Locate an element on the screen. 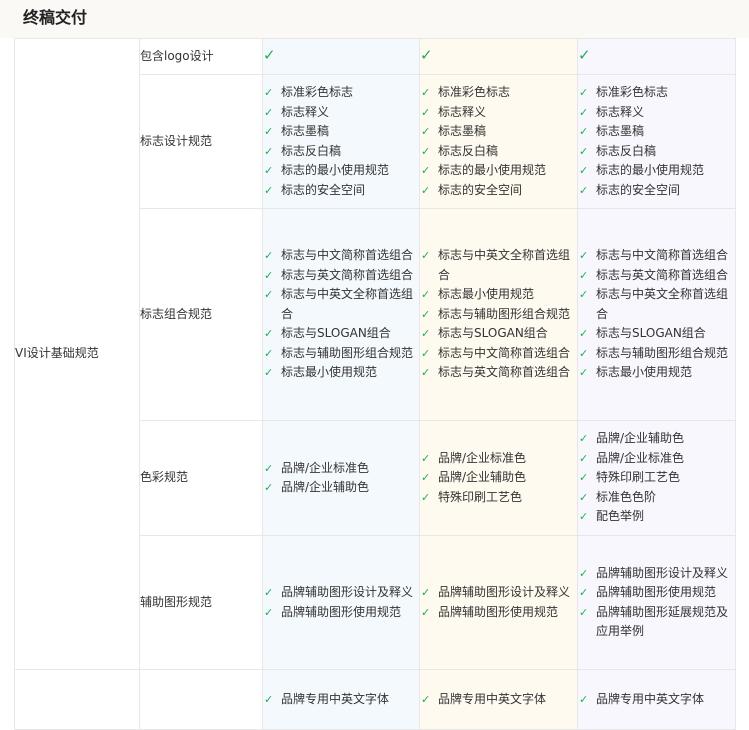 The height and width of the screenshot is (730, 749). list-item: ✓ 标志最小使用规范 is located at coordinates (498, 295).